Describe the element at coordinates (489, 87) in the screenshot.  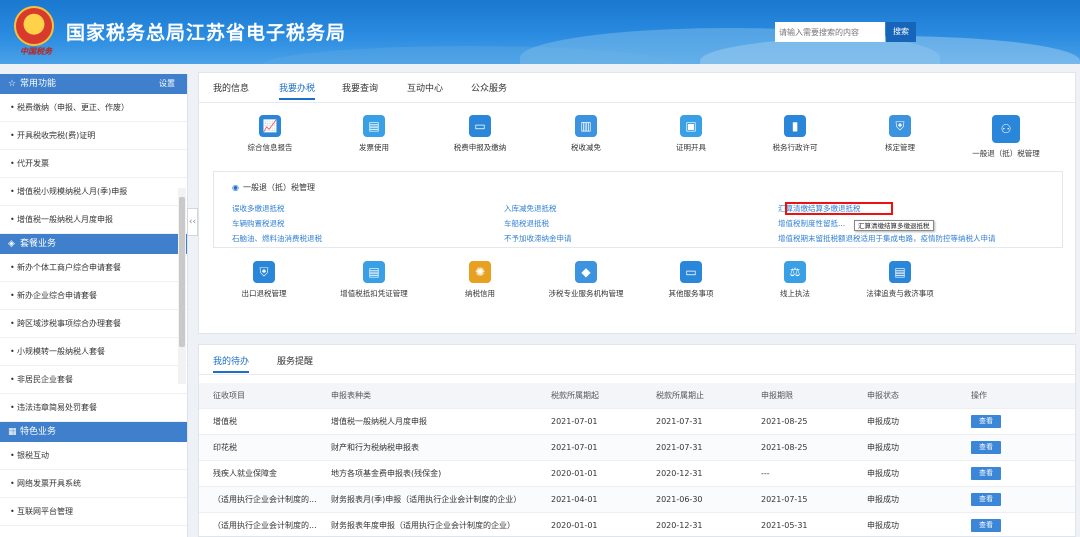
I see `main-tab: 公众服务` at that location.